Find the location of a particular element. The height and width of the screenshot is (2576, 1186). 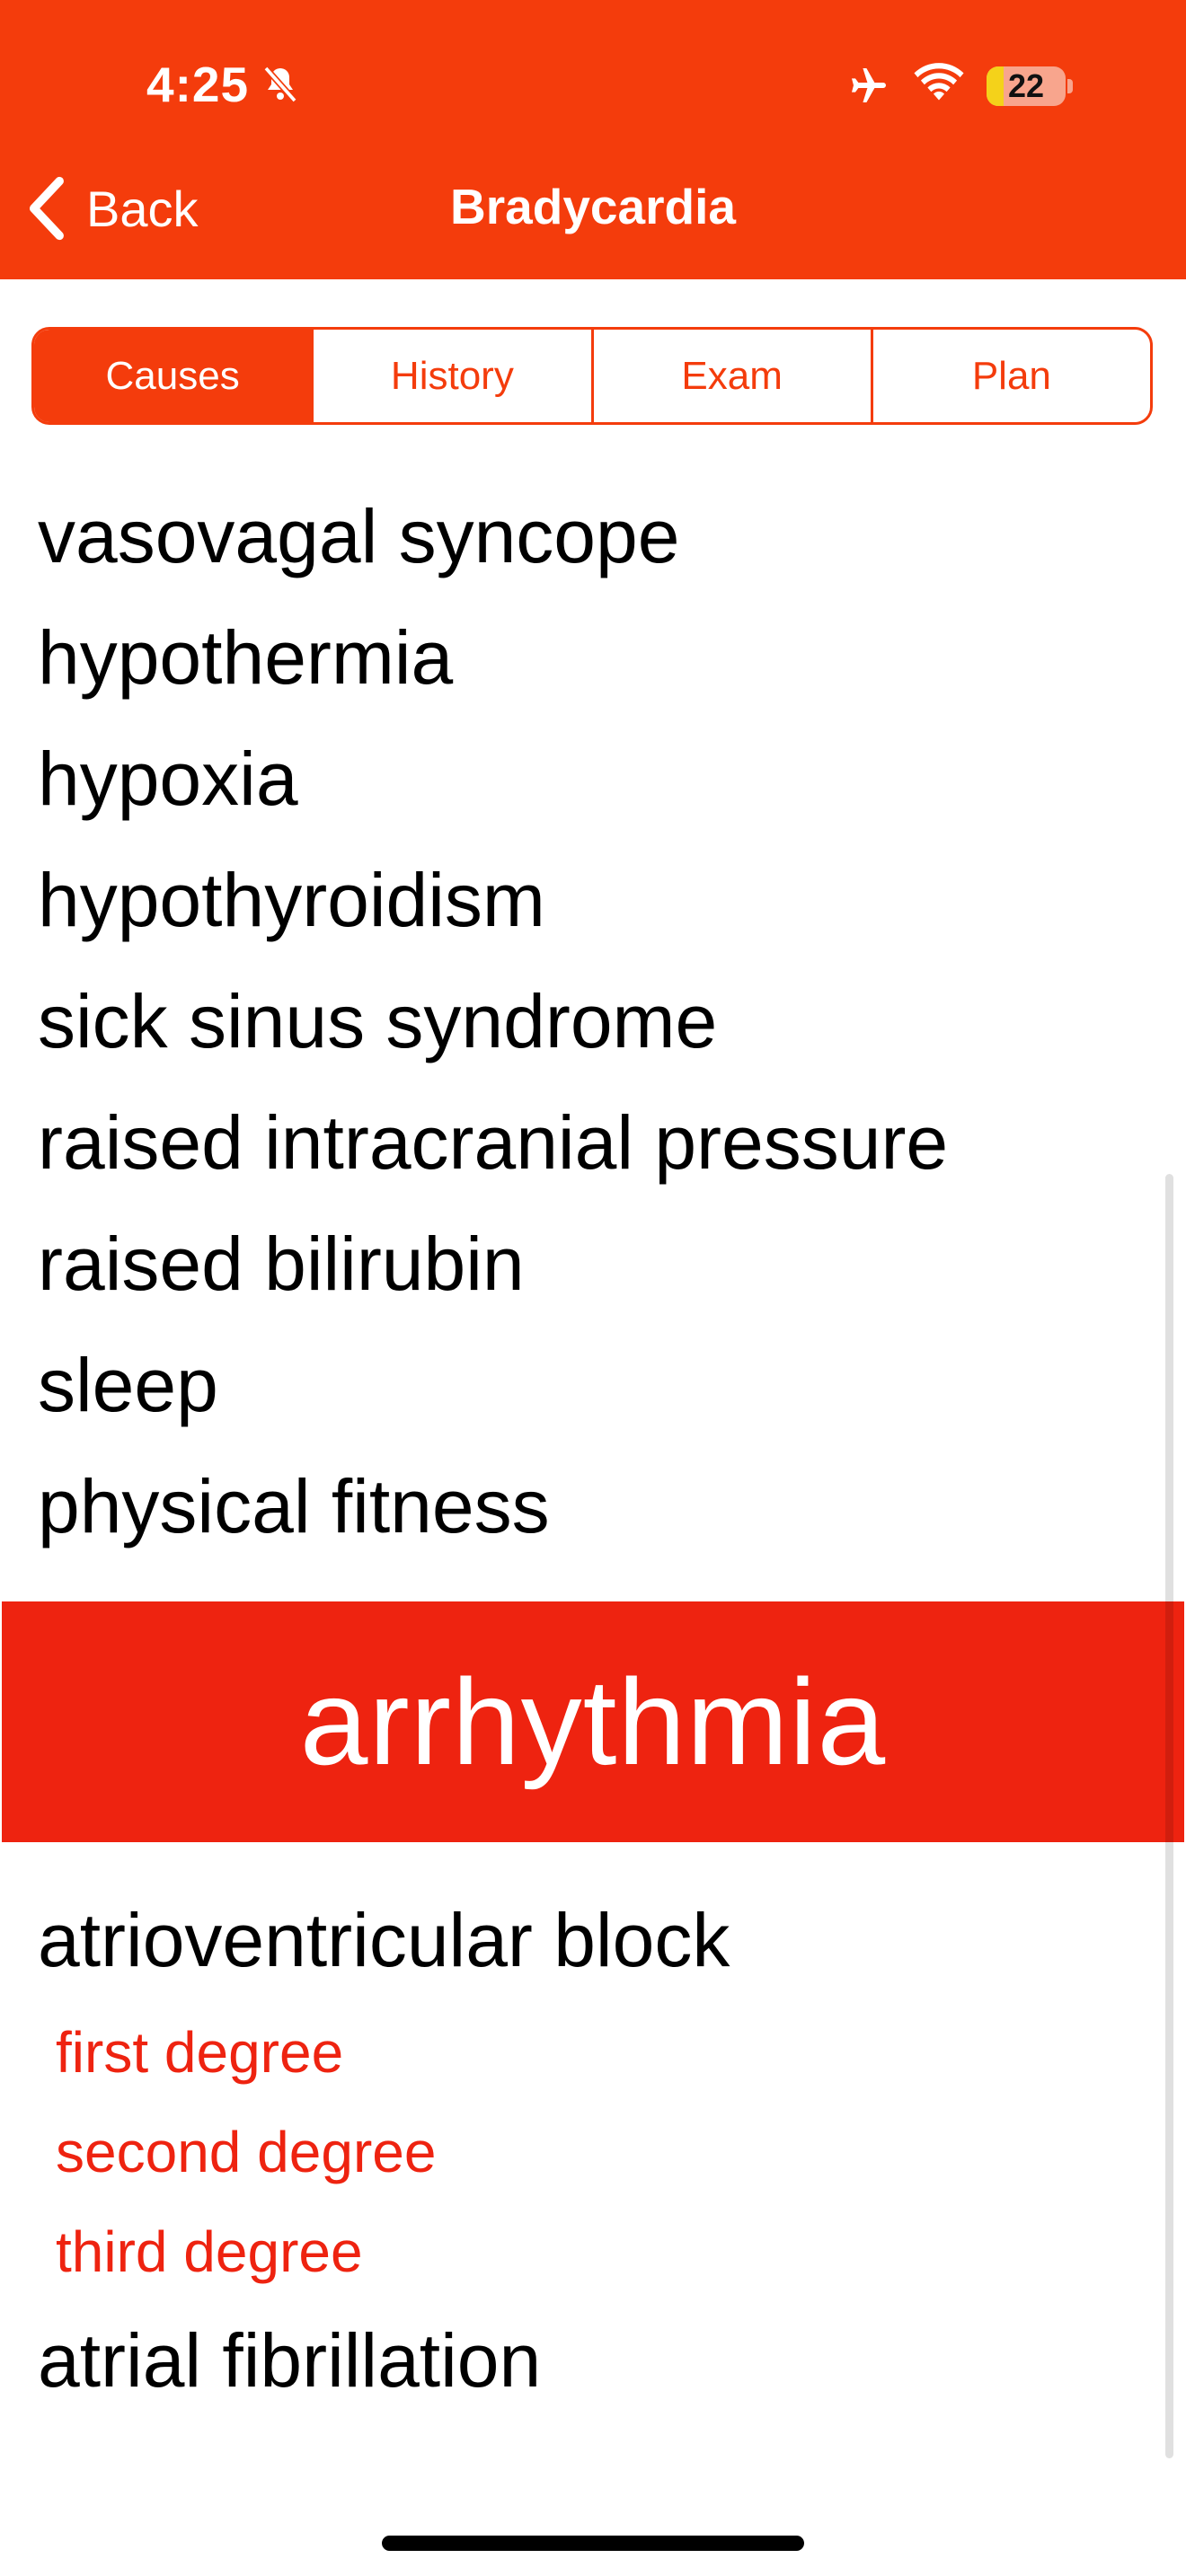

list-item: vasovagal syncope is located at coordinates (359, 536).